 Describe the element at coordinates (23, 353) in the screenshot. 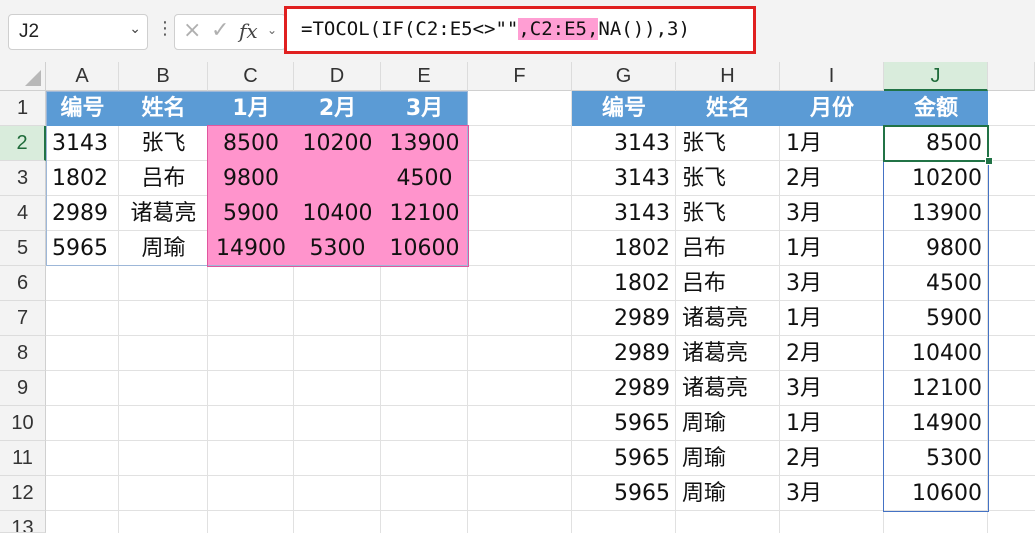

I see `row-header-8: 8` at that location.